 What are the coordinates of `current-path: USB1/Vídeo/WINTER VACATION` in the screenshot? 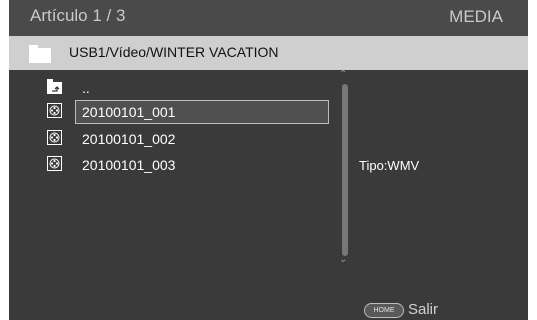 It's located at (174, 52).